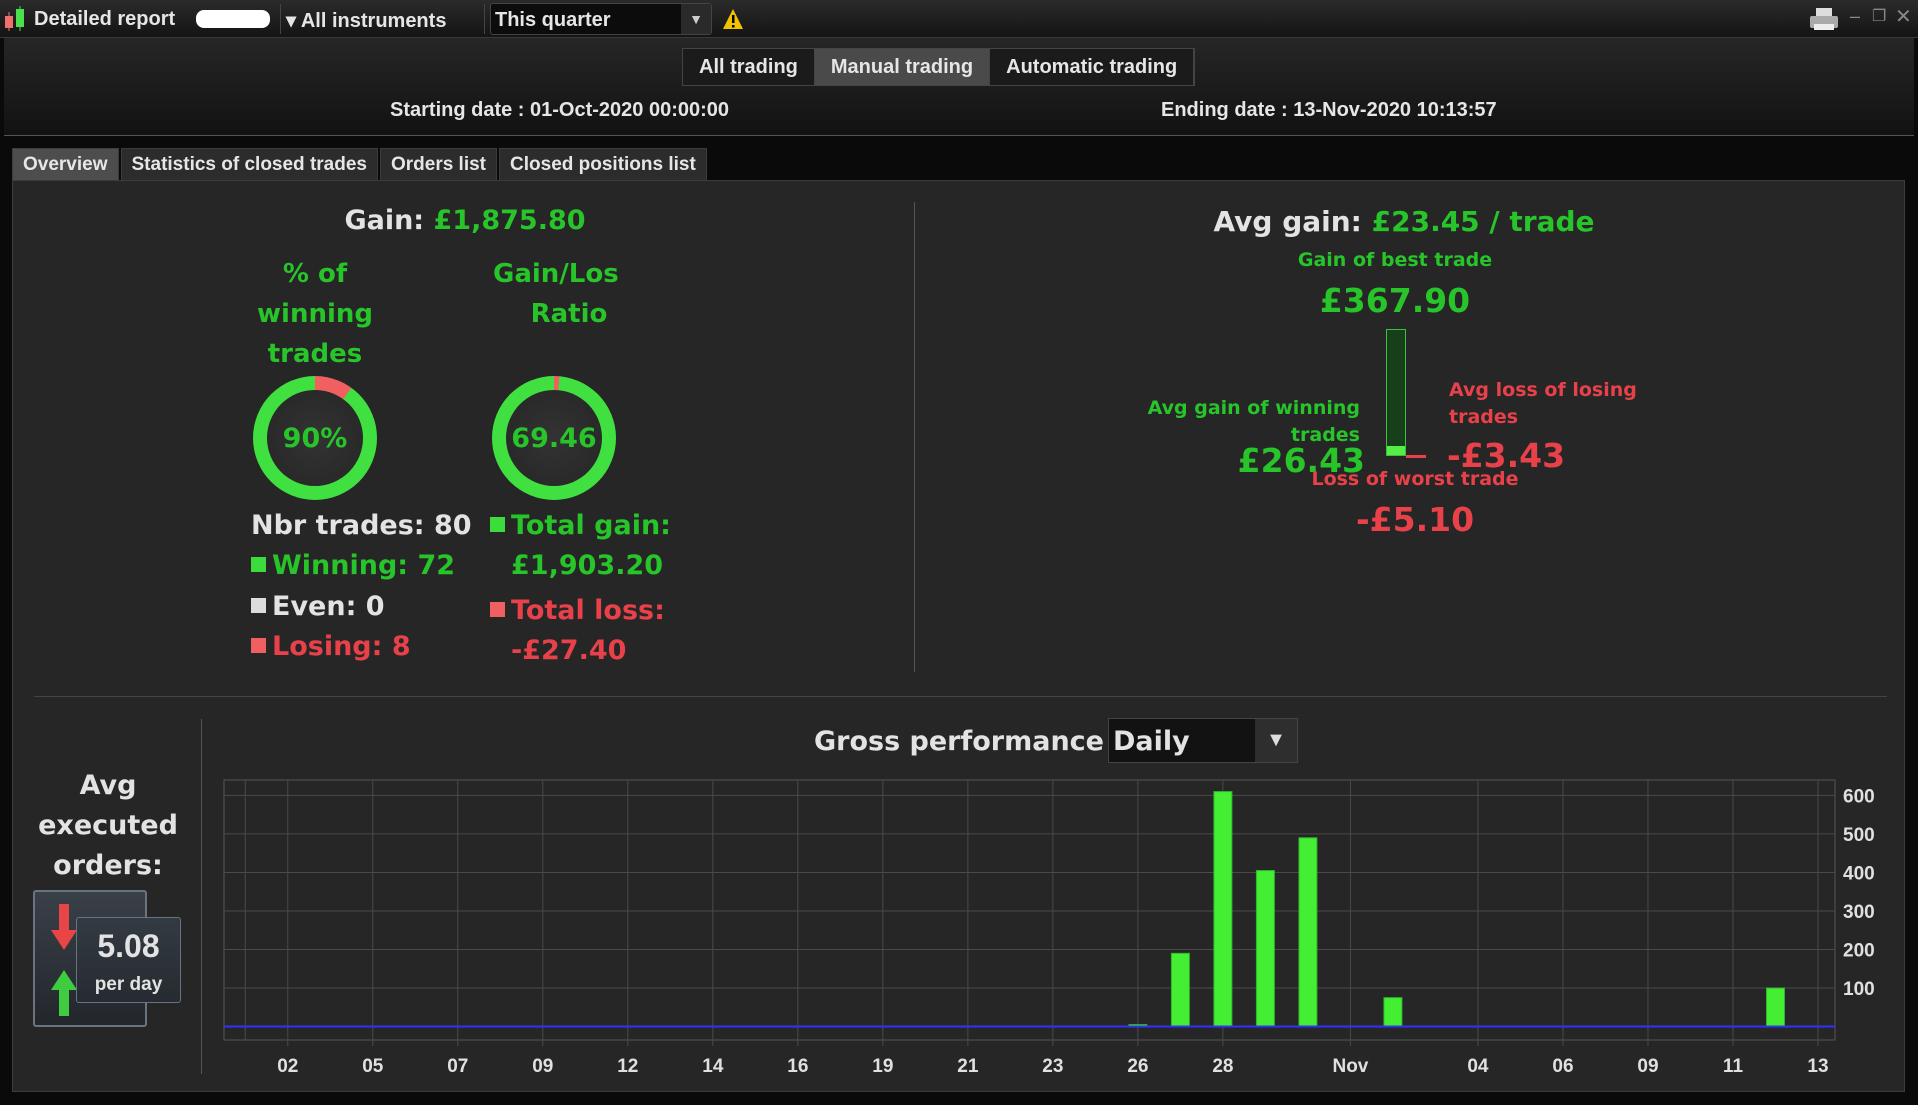  Describe the element at coordinates (1859, 950) in the screenshot. I see `y-tick-label: 200` at that location.